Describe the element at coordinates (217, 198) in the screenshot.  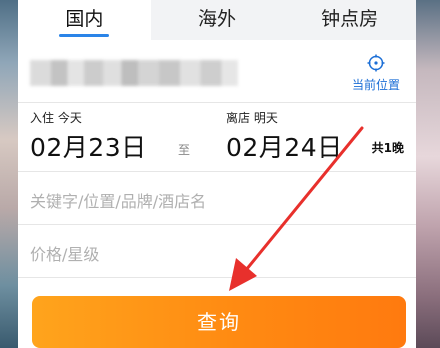
I see `keyword-field: 关键字/位置/品牌/酒店名` at that location.